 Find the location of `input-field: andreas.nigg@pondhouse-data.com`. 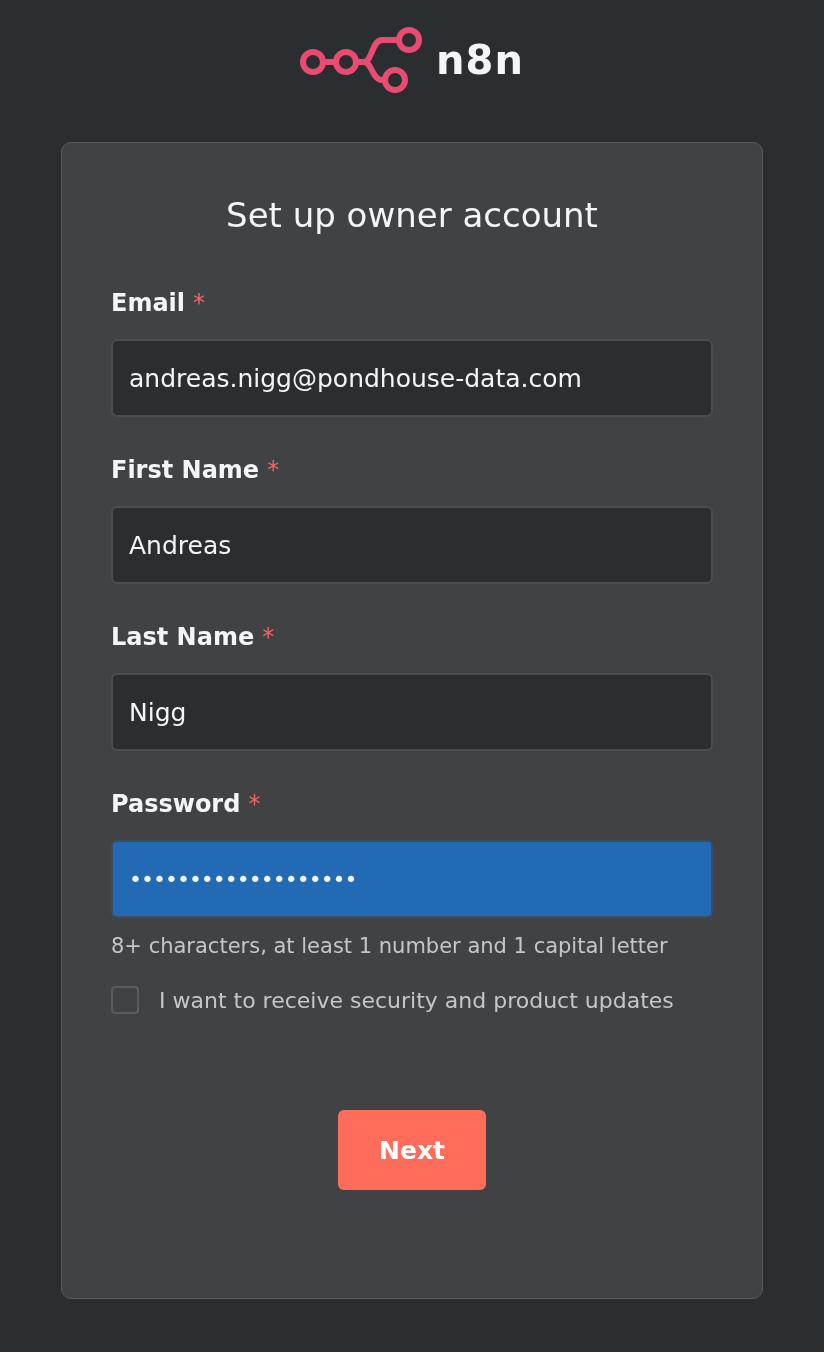

input-field: andreas.nigg@pondhouse-data.com is located at coordinates (412, 378).